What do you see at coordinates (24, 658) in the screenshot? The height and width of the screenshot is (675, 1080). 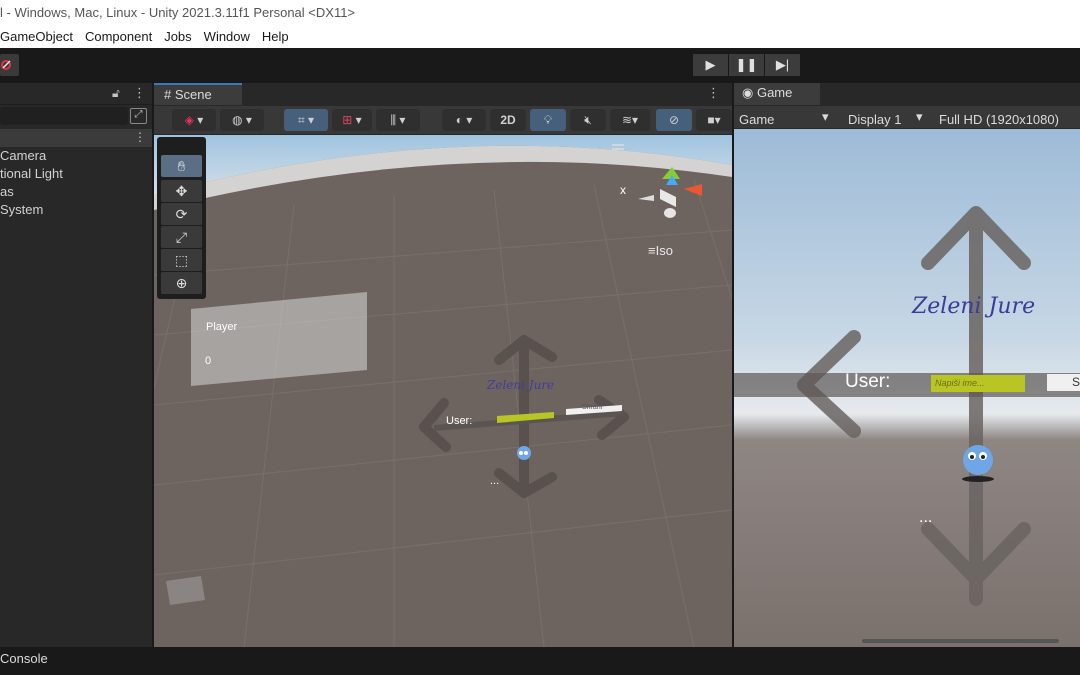 I see `tab-console: Console` at bounding box center [24, 658].